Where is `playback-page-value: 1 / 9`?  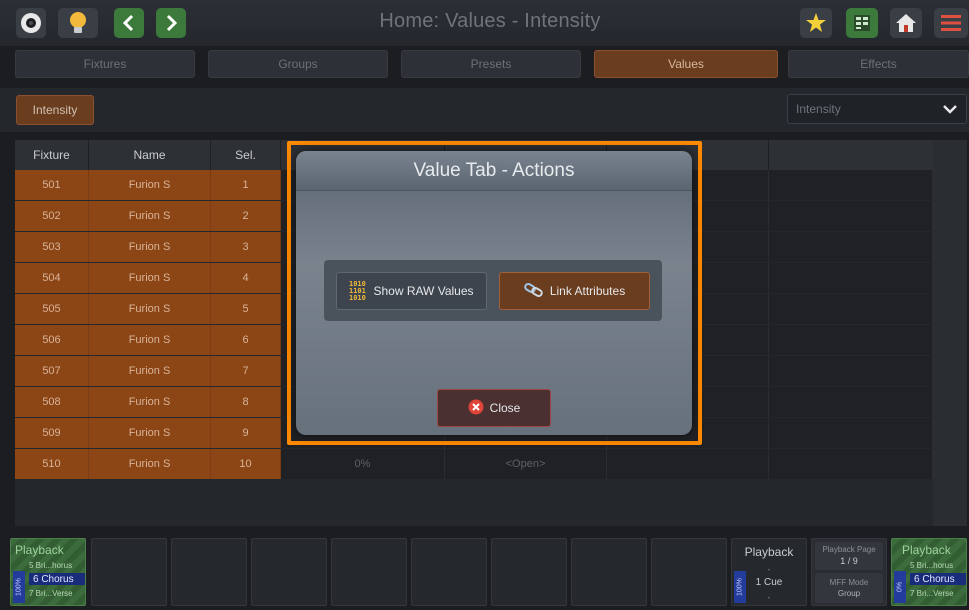
playback-page-value: 1 / 9 is located at coordinates (849, 561).